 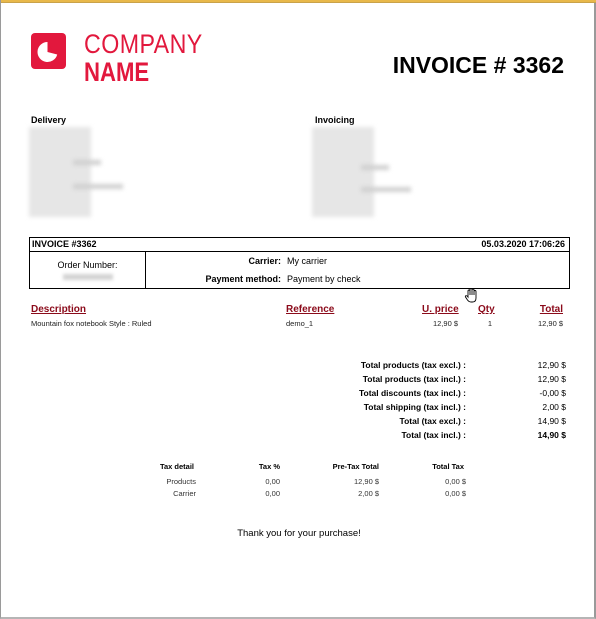 What do you see at coordinates (298, 422) in the screenshot?
I see `total-row: Total (tax excl.) : 14,90 $` at bounding box center [298, 422].